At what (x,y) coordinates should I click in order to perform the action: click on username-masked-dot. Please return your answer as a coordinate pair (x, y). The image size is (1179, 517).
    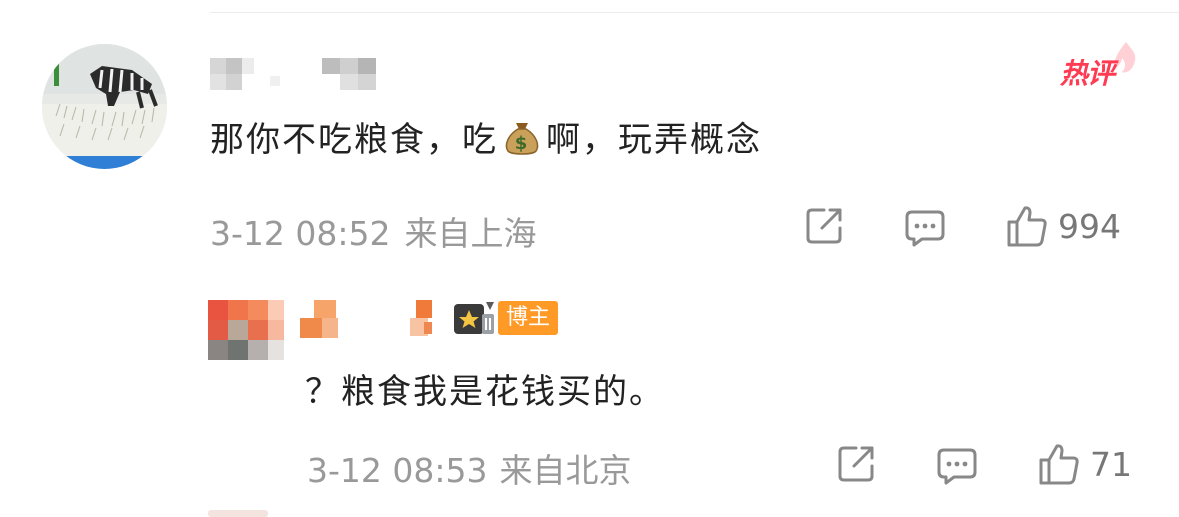
    Looking at the image, I should click on (275, 81).